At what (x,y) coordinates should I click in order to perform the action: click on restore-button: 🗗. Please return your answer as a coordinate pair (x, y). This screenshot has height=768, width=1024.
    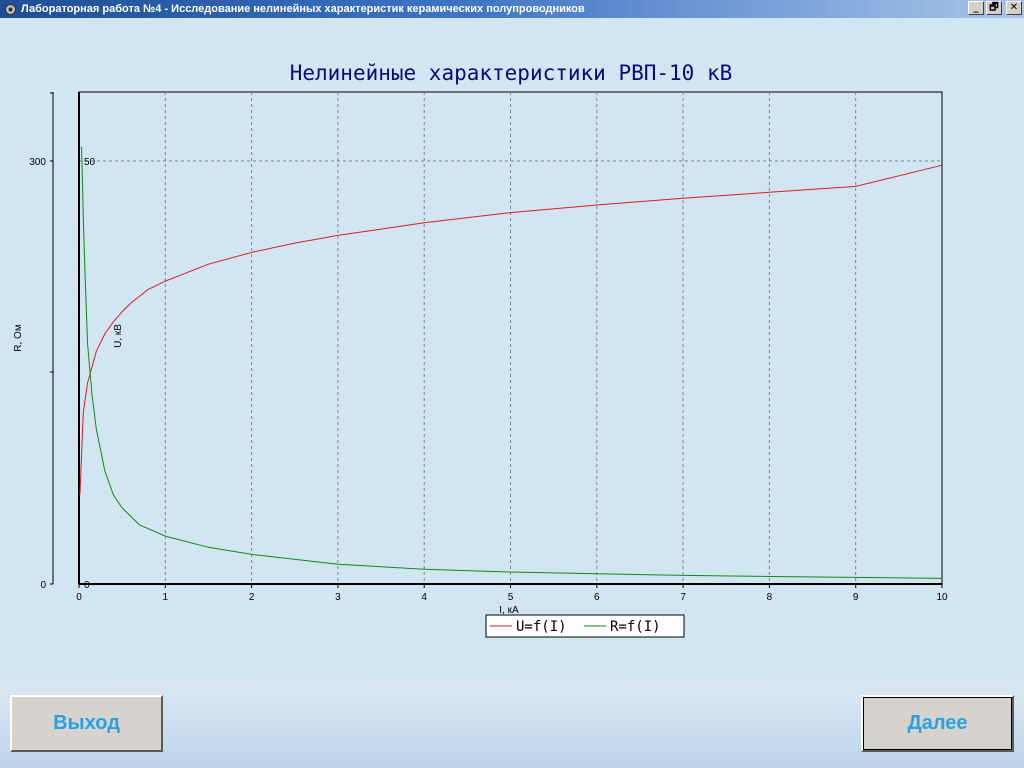
    Looking at the image, I should click on (994, 8).